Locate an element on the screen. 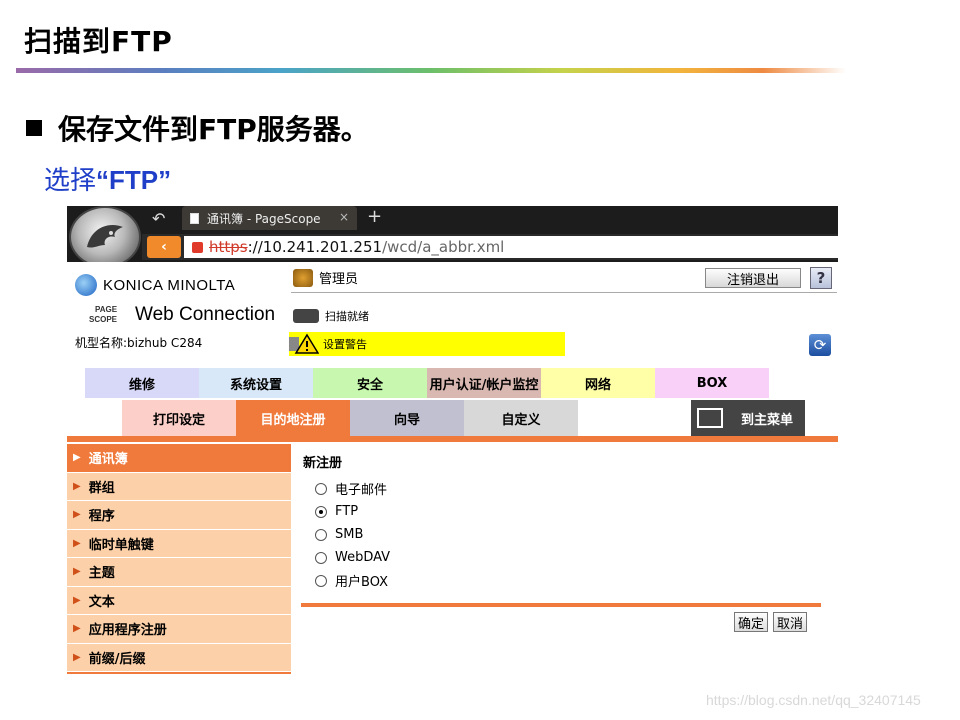  address-bar: https://10.241.201.251/wcd/a_abbr.xml is located at coordinates (511, 247).